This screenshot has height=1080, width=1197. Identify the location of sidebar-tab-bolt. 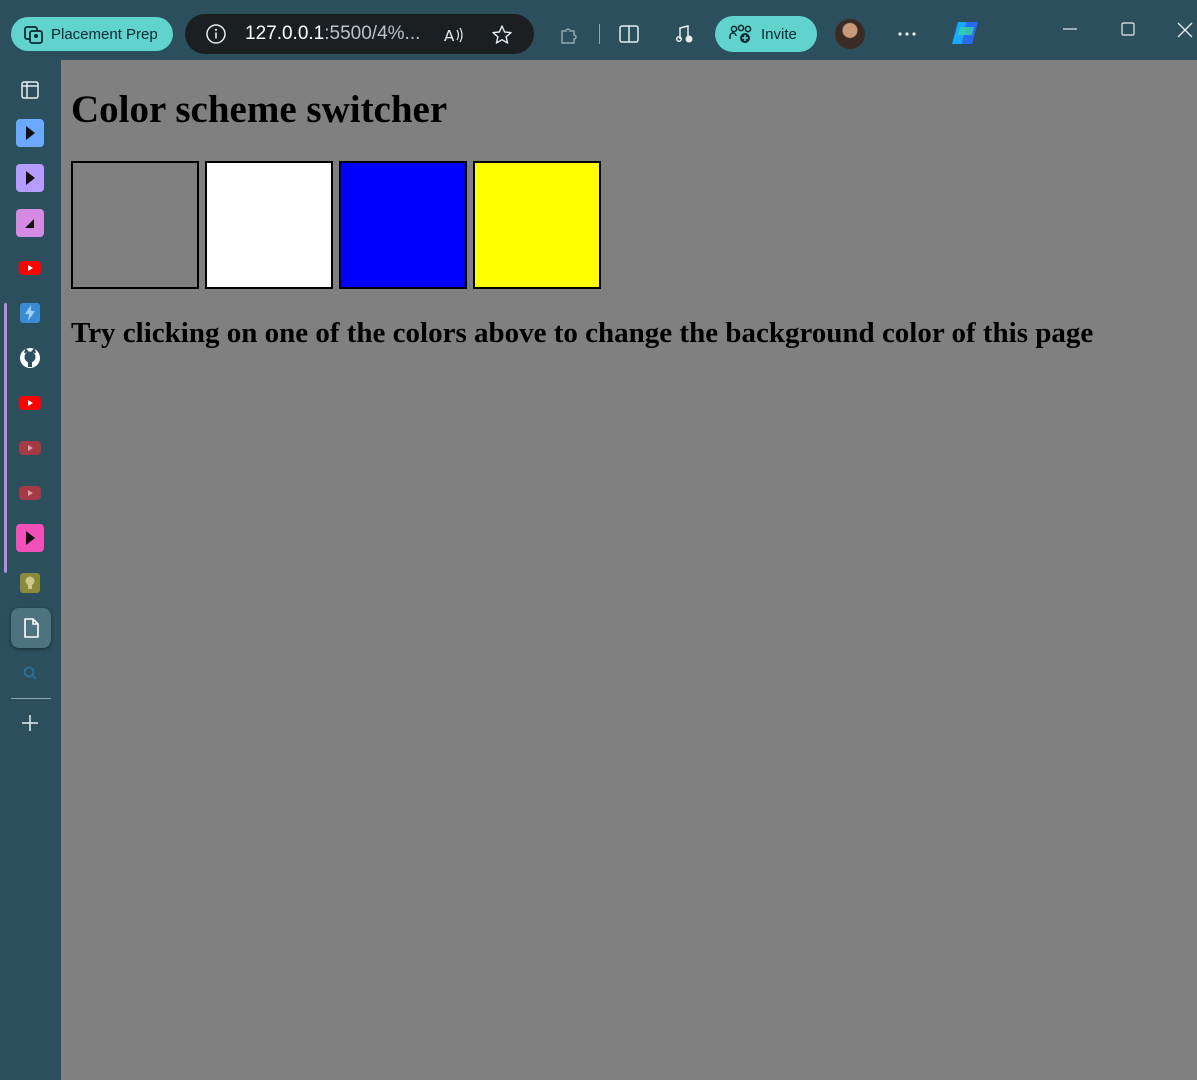
(30, 313).